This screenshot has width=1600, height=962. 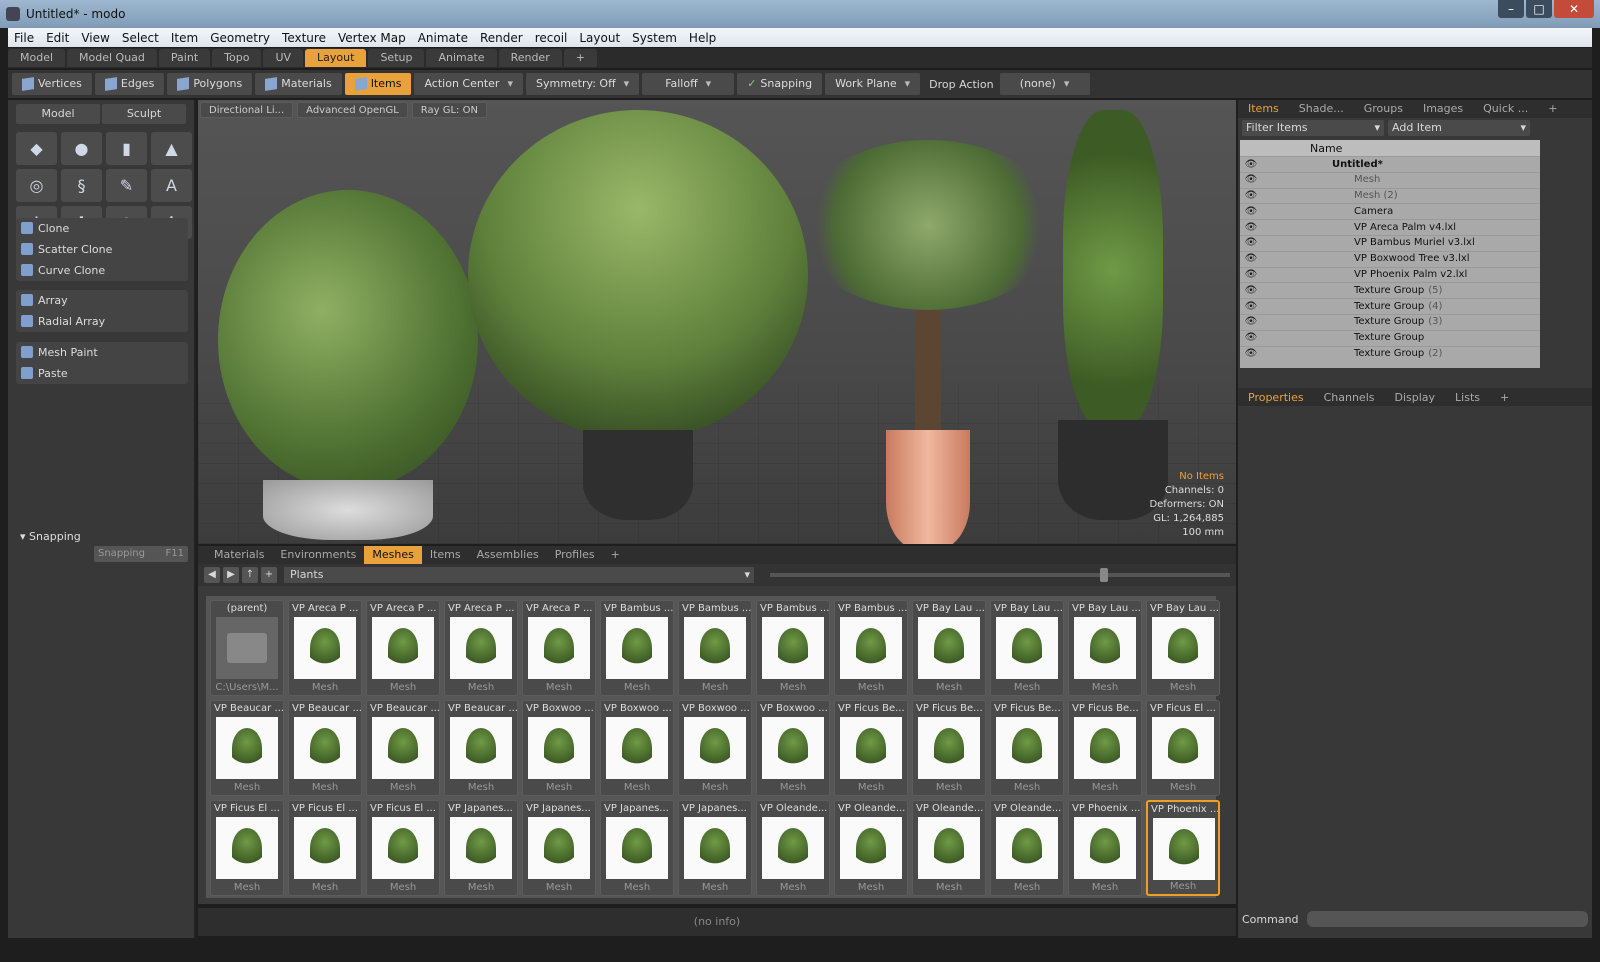 What do you see at coordinates (638, 315) in the screenshot?
I see `areca-palm-model` at bounding box center [638, 315].